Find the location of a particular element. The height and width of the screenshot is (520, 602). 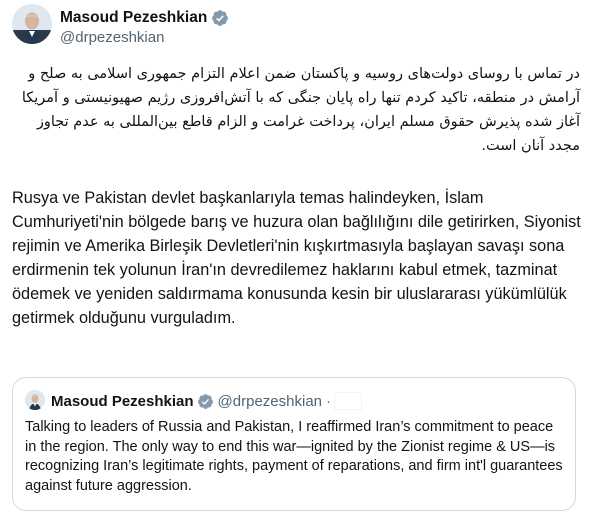

post-header: Masoud Pezeshkian @drpezeshkian is located at coordinates (292, 27).